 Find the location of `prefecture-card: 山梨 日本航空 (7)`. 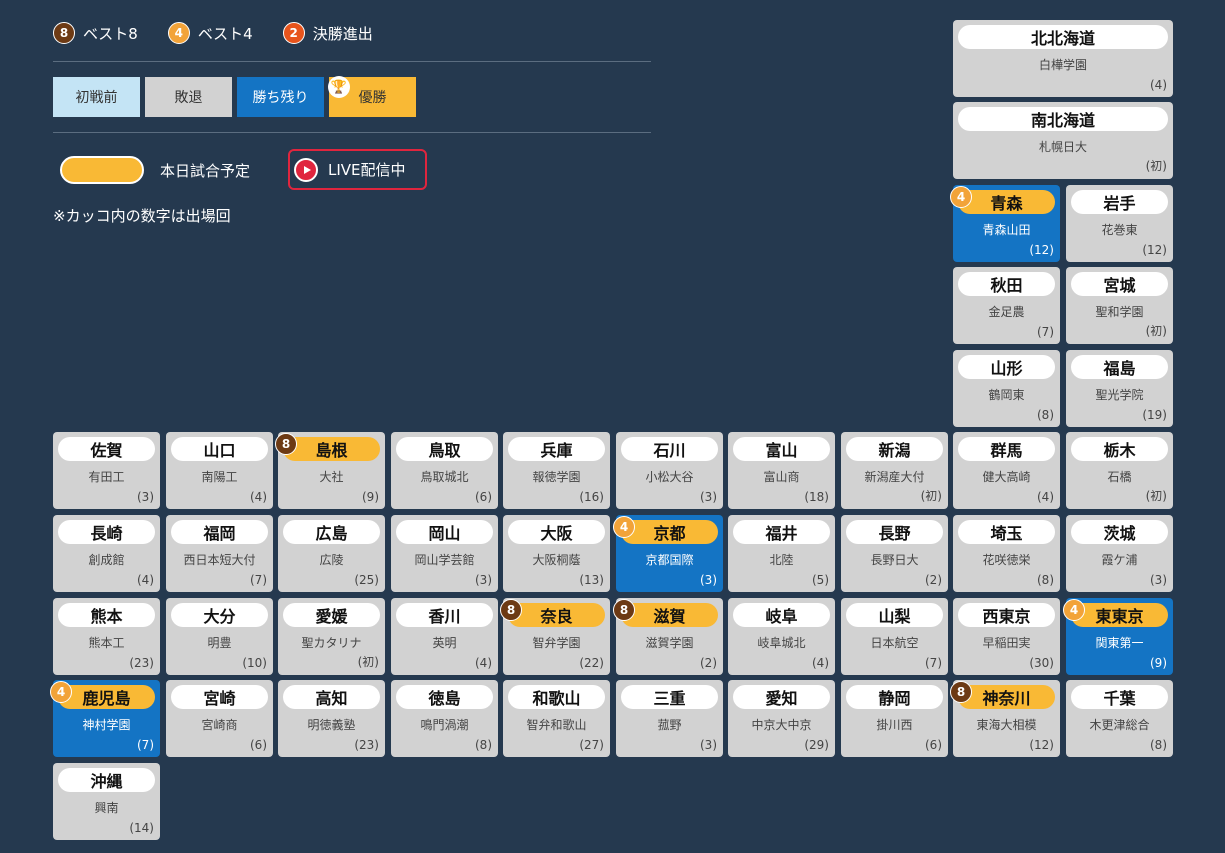

prefecture-card: 山梨 日本航空 (7) is located at coordinates (894, 636).